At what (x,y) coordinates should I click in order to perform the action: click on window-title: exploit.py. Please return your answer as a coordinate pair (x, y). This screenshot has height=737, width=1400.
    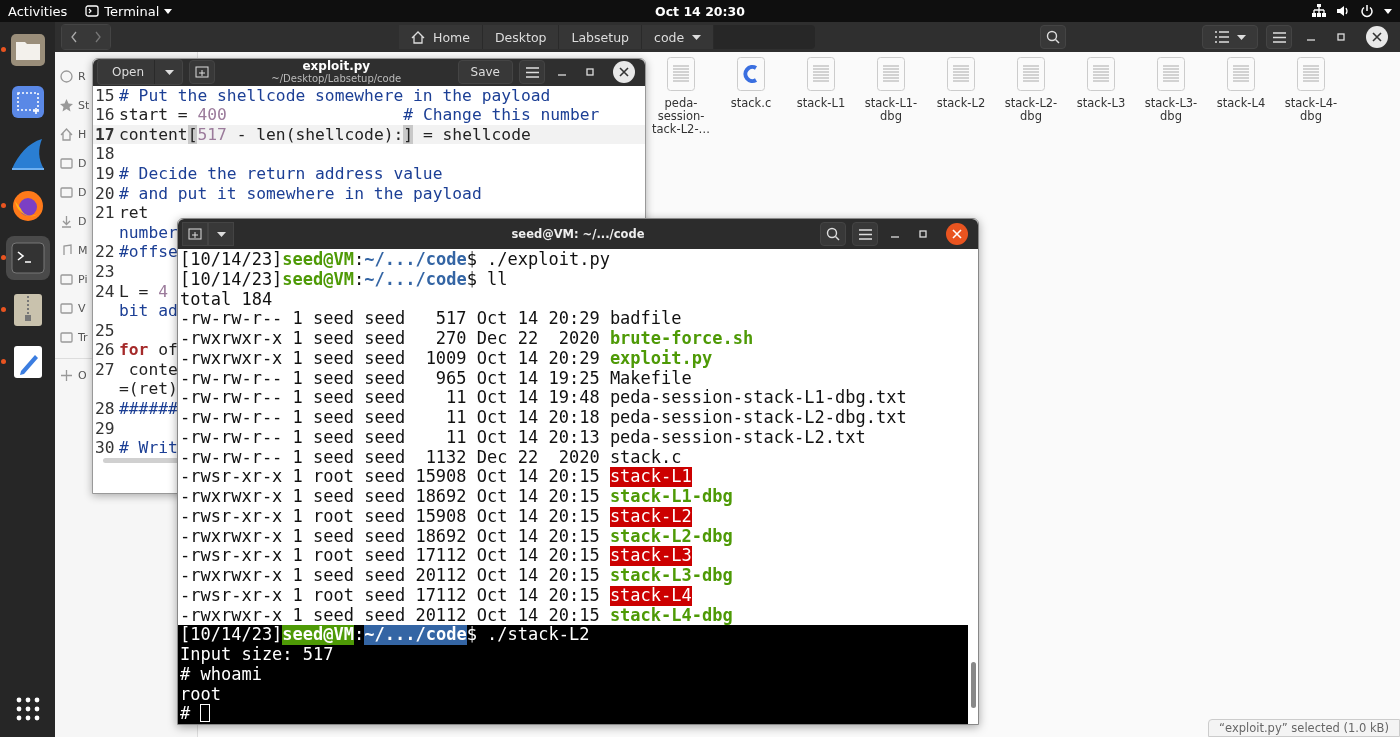
    Looking at the image, I should click on (336, 67).